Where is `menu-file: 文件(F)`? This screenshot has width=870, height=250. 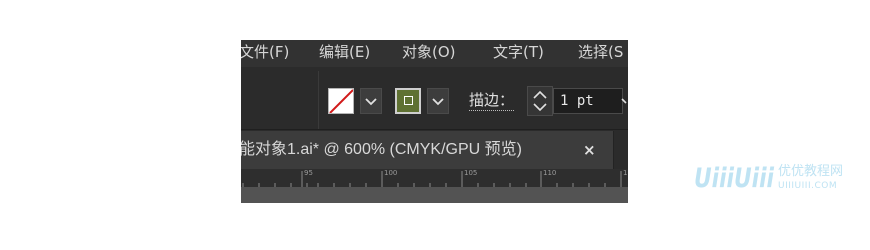
menu-file: 文件(F) is located at coordinates (265, 53).